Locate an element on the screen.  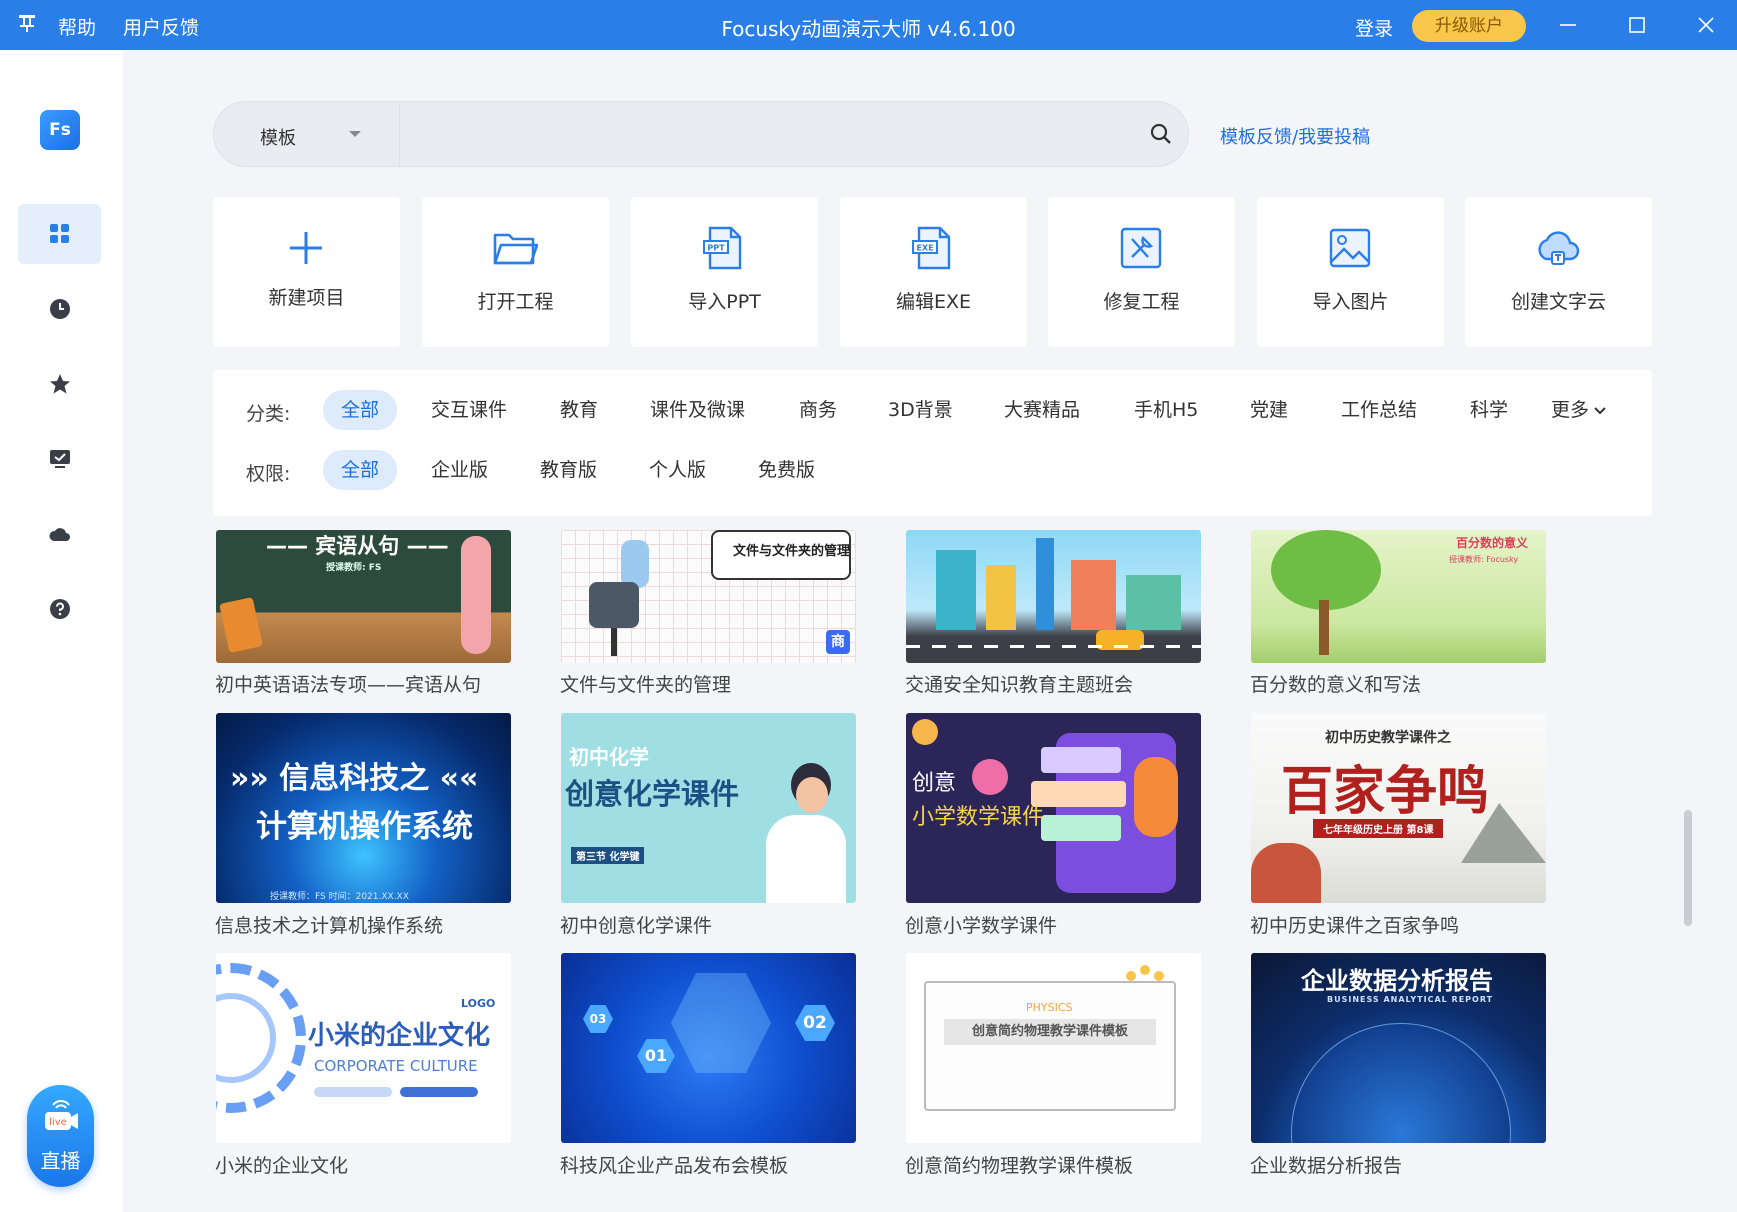
permission-chip: 全部 is located at coordinates (360, 470).